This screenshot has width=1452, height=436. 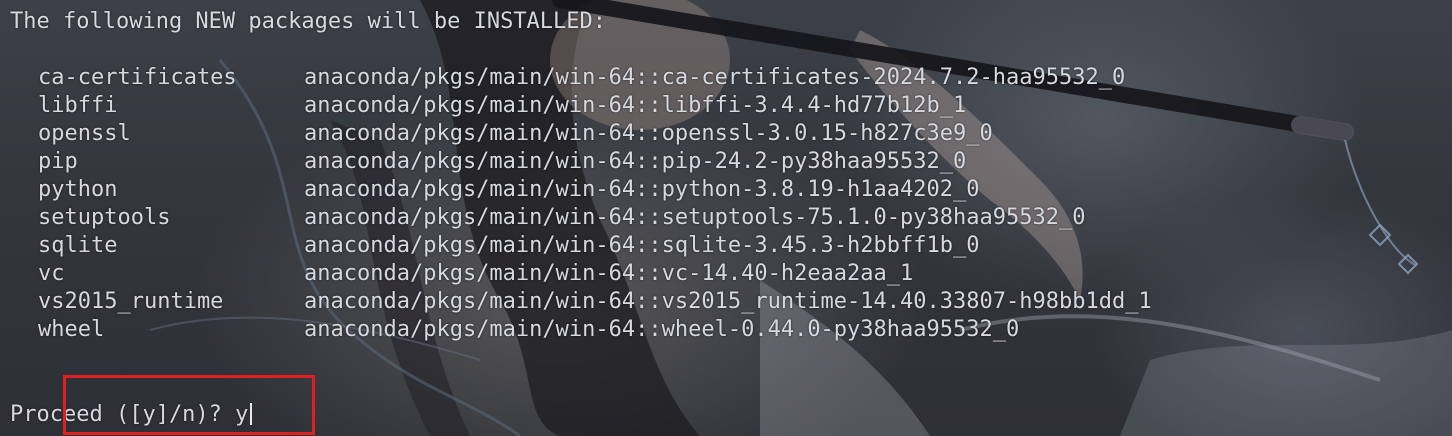 I want to click on package-name: openssl, so click(x=84, y=133).